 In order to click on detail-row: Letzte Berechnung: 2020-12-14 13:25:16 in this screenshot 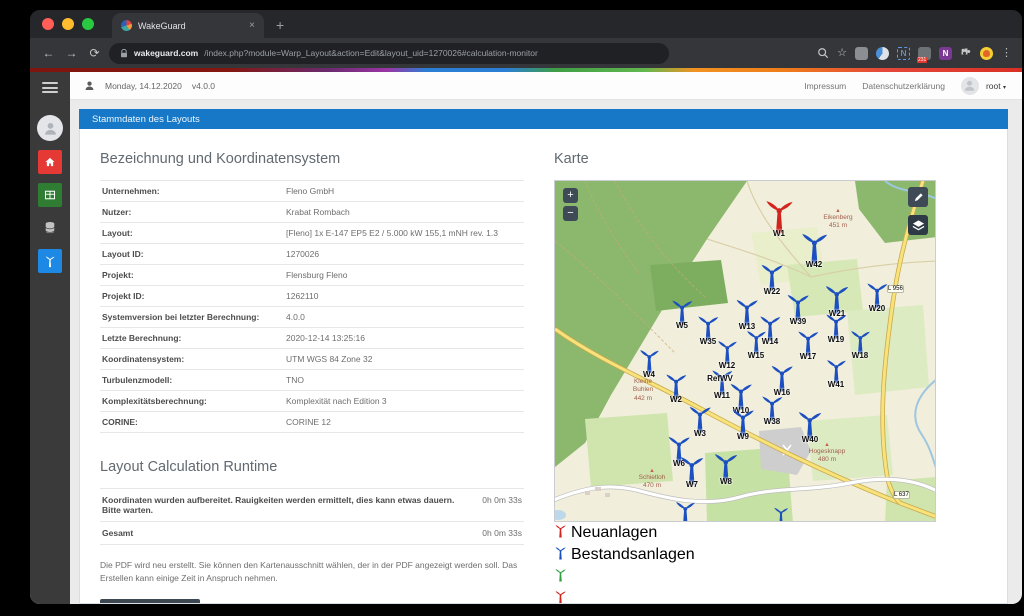, I will do `click(312, 337)`.